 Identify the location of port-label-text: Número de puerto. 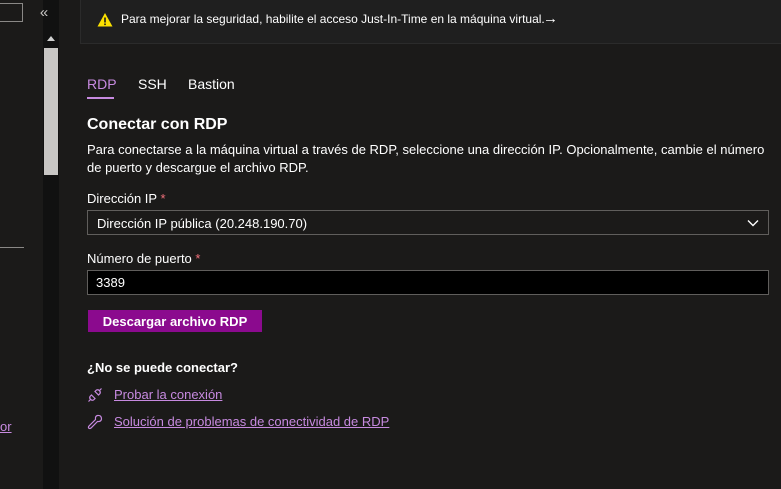
(139, 258).